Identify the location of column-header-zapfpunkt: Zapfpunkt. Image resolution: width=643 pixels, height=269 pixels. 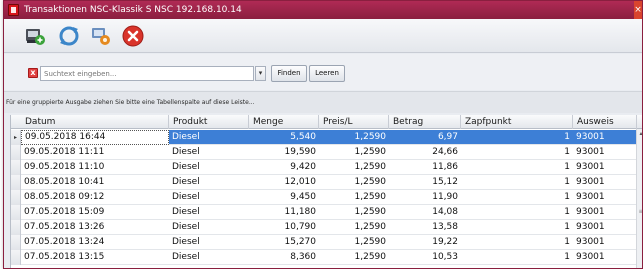
(517, 122).